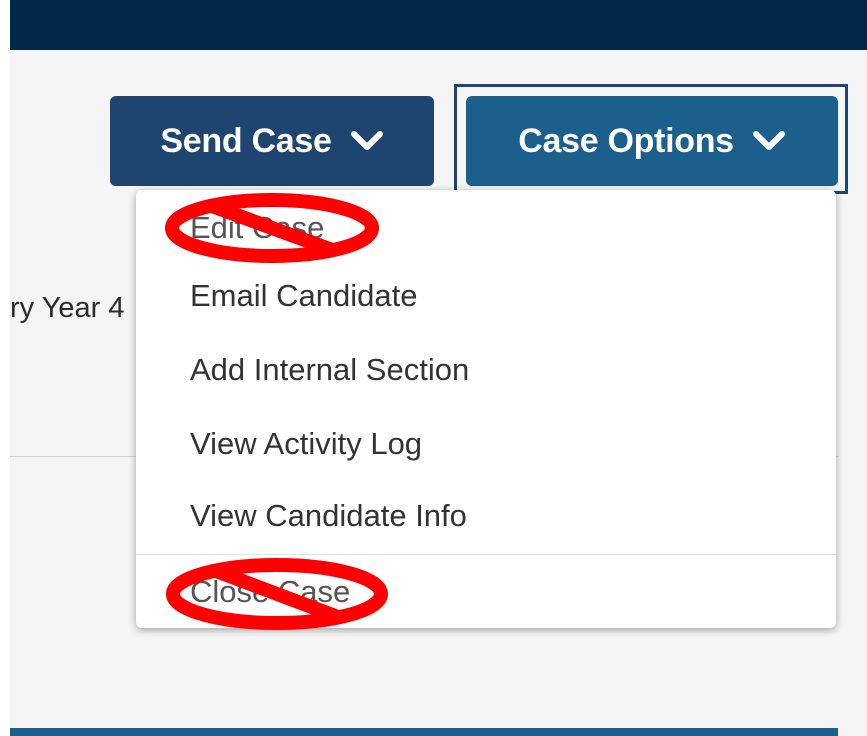 The width and height of the screenshot is (867, 736). I want to click on bottom-section-bar, so click(424, 732).